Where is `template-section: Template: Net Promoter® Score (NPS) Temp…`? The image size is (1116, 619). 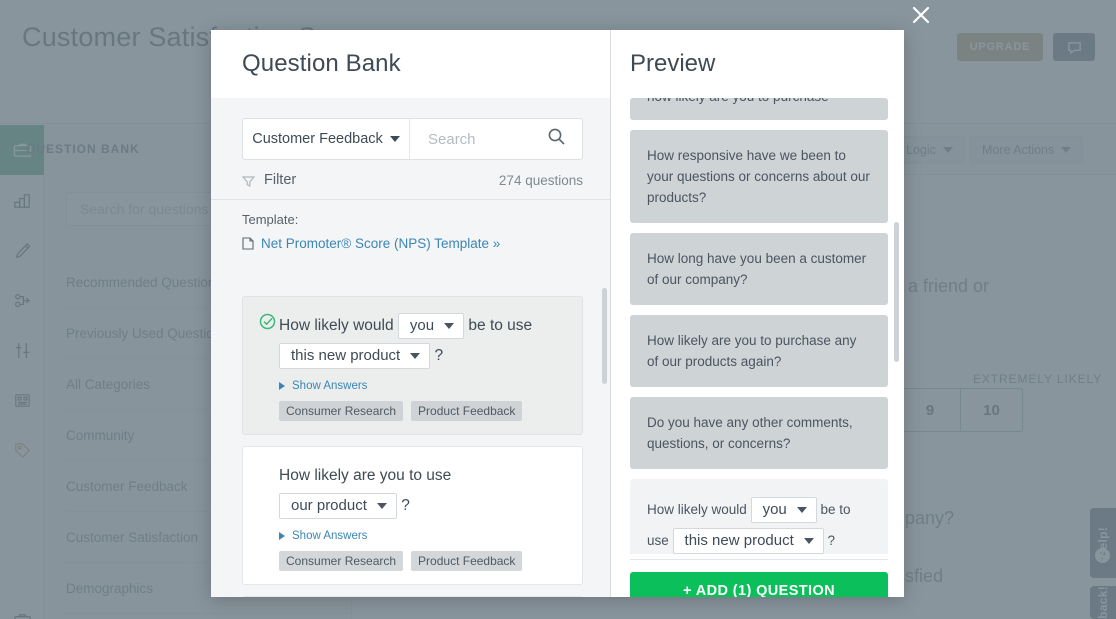 template-section: Template: Net Promoter® Score (NPS) Temp… is located at coordinates (410, 225).